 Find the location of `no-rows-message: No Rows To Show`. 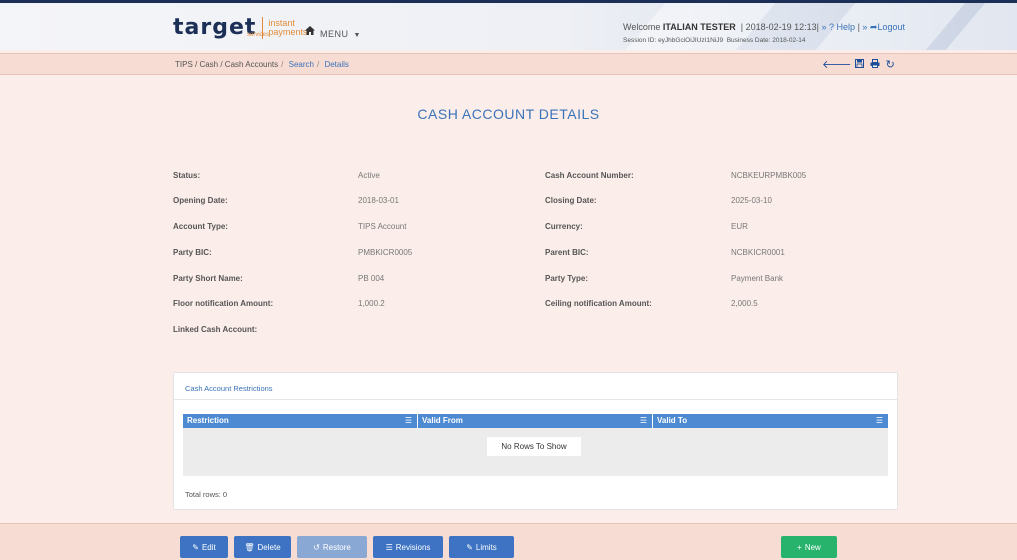

no-rows-message: No Rows To Show is located at coordinates (534, 446).